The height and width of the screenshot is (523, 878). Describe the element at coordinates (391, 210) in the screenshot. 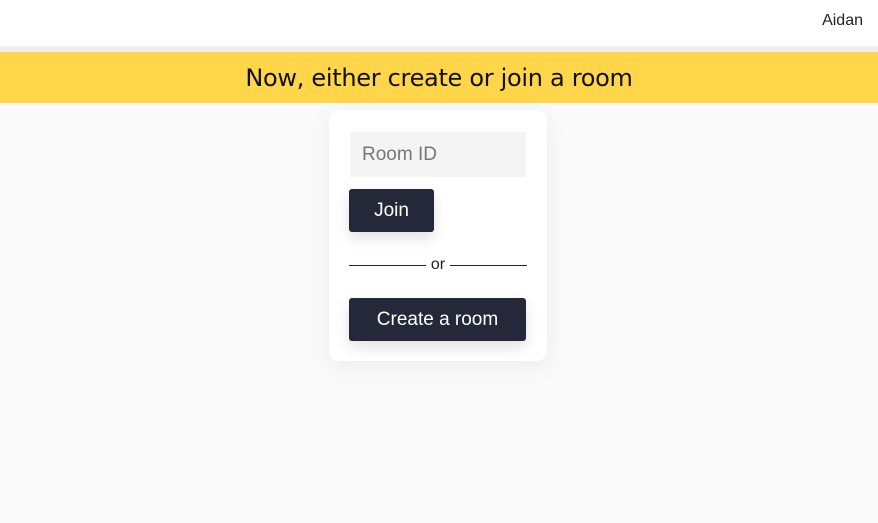

I see `join-button: Join` at that location.